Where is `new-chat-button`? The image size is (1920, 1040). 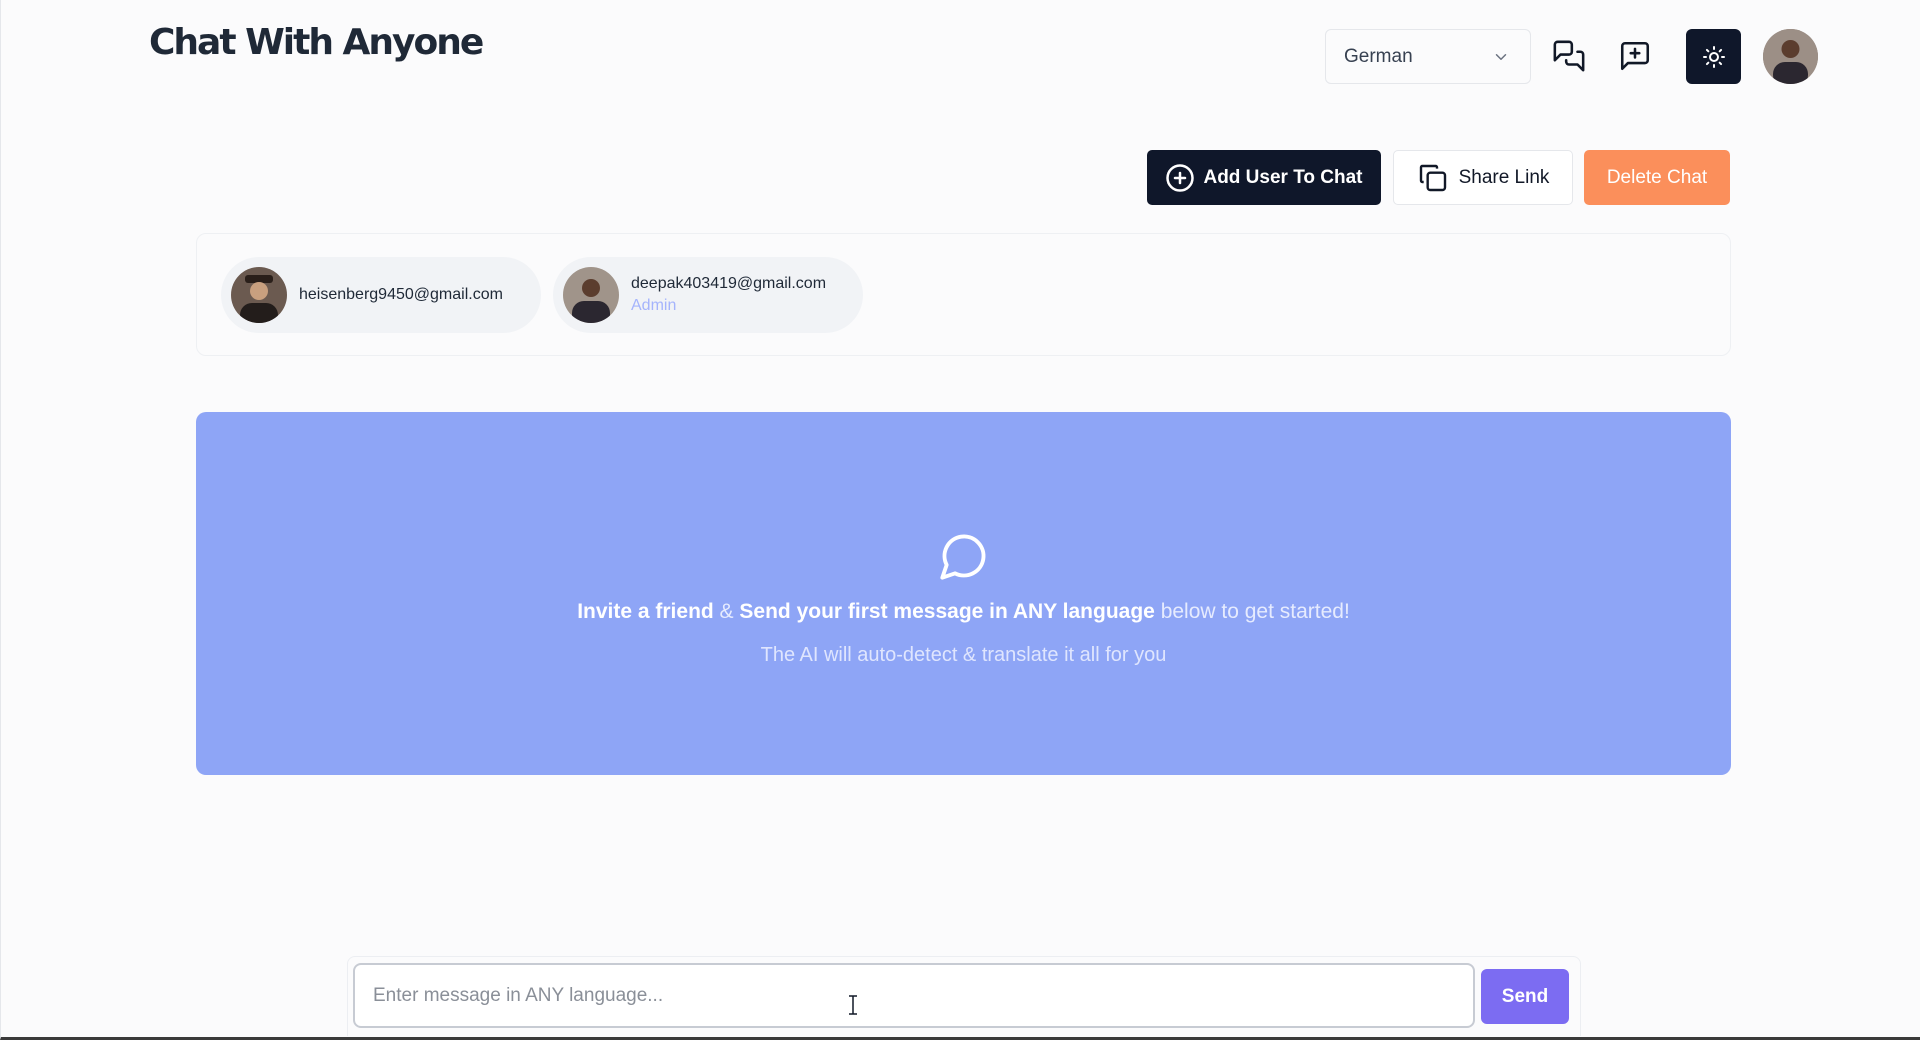 new-chat-button is located at coordinates (1635, 56).